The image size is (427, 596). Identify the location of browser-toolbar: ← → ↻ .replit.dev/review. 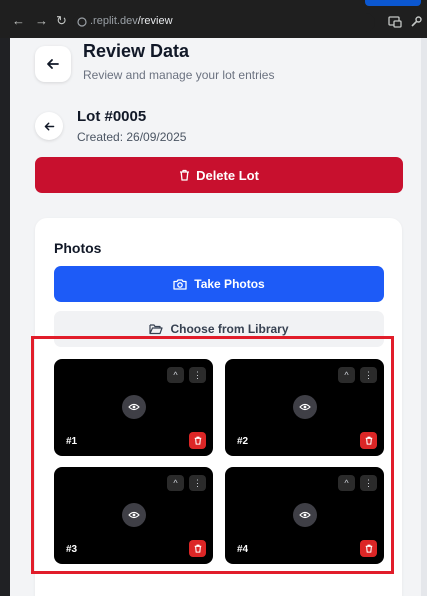
(213, 19).